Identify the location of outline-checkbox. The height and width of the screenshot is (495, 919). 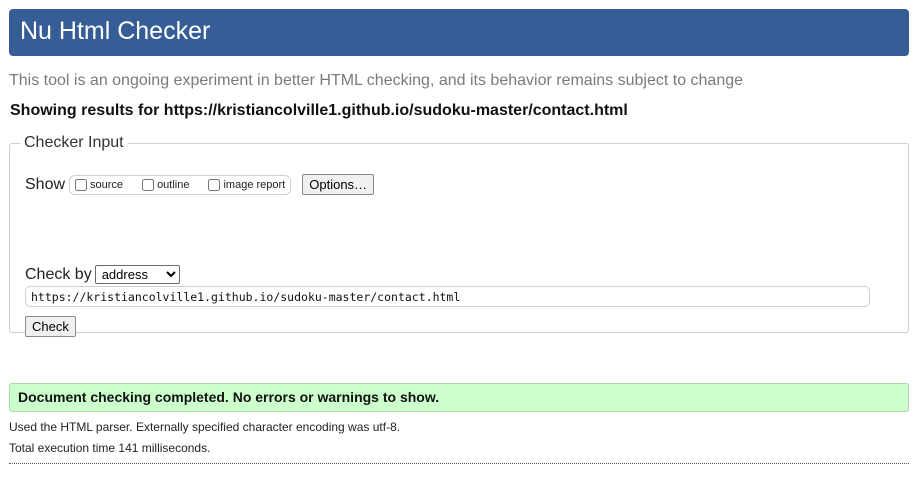
(148, 184).